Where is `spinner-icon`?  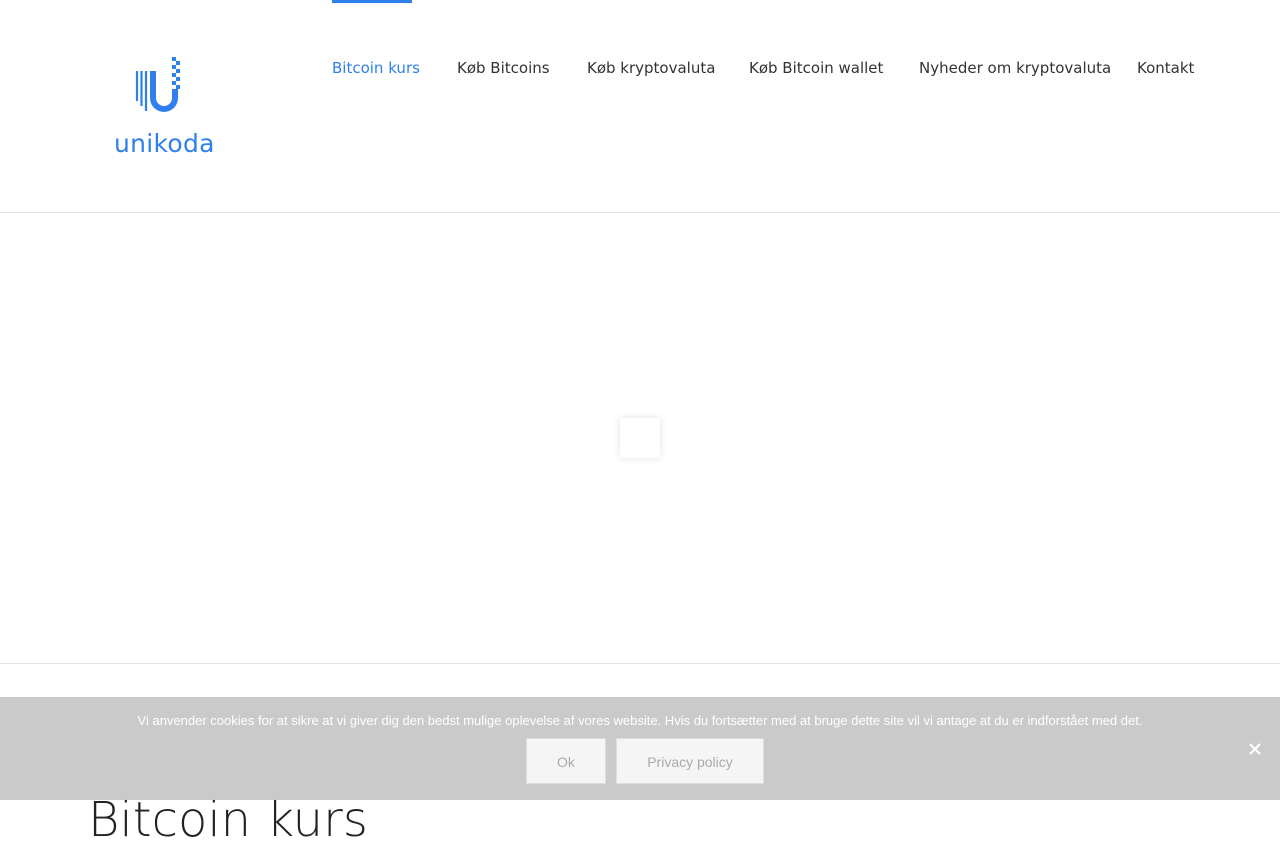 spinner-icon is located at coordinates (640, 438).